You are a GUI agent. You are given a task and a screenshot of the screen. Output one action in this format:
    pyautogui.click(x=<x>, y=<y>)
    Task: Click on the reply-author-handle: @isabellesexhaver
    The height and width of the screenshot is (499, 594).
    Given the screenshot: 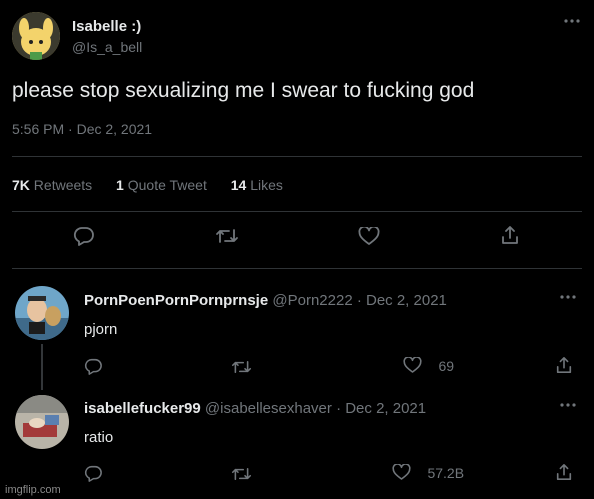 What is the action you would take?
    pyautogui.click(x=268, y=408)
    